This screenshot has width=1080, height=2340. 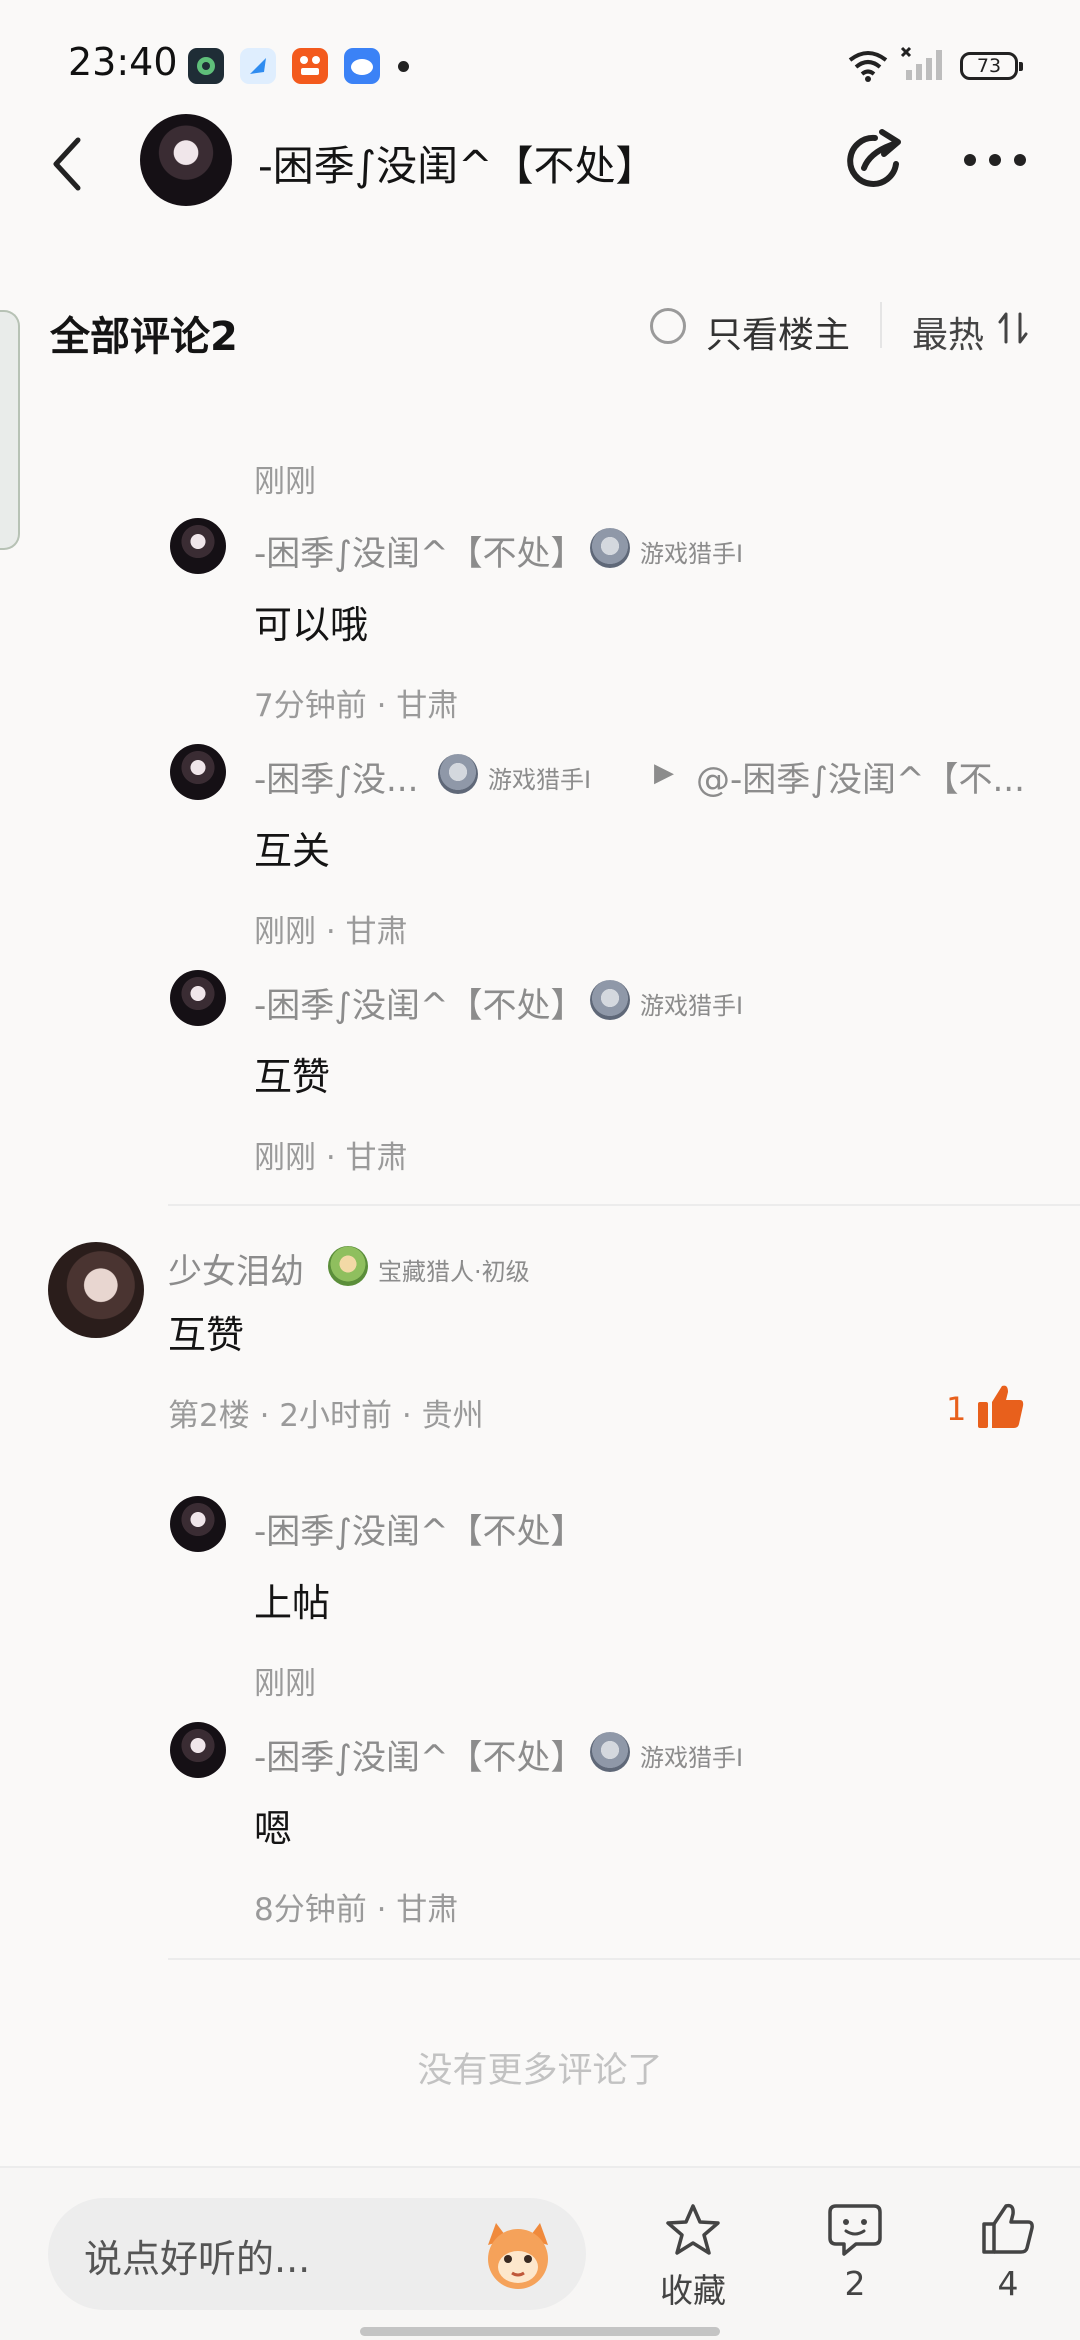 What do you see at coordinates (403, 66) in the screenshot?
I see `notification-dot` at bounding box center [403, 66].